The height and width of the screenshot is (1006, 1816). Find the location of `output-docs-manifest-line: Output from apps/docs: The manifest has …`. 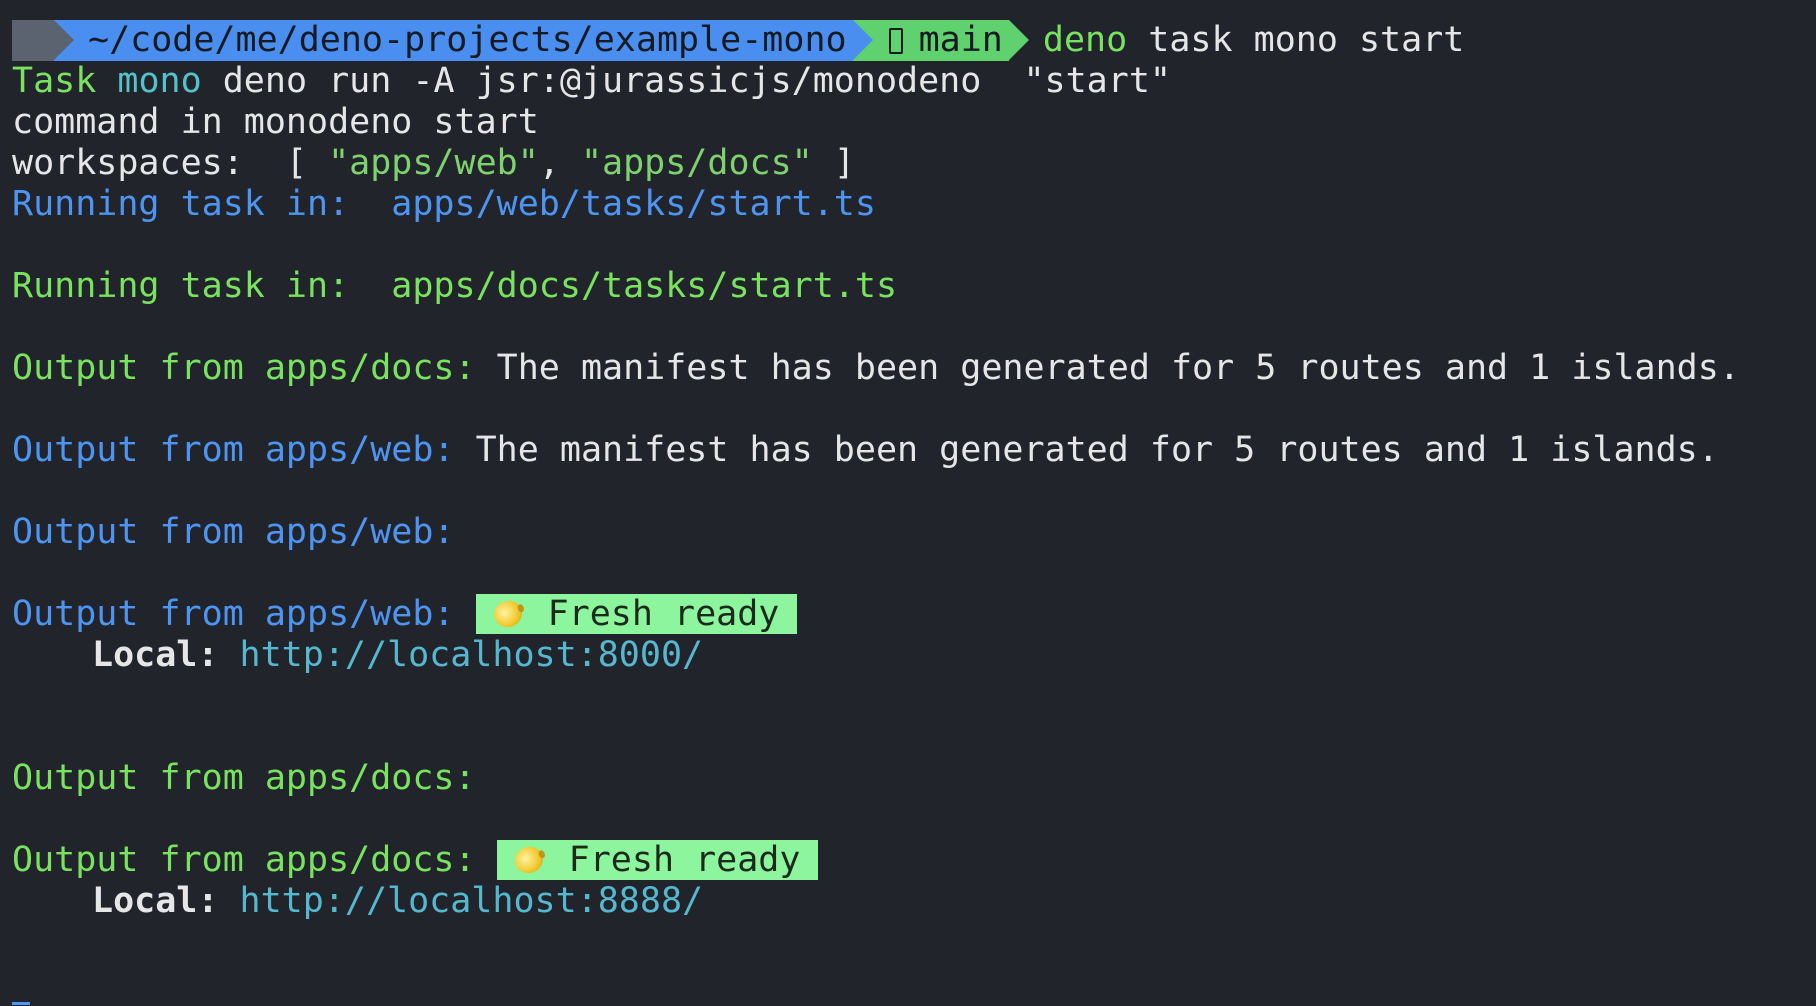

output-docs-manifest-line: Output from apps/docs: The manifest has … is located at coordinates (914, 368).